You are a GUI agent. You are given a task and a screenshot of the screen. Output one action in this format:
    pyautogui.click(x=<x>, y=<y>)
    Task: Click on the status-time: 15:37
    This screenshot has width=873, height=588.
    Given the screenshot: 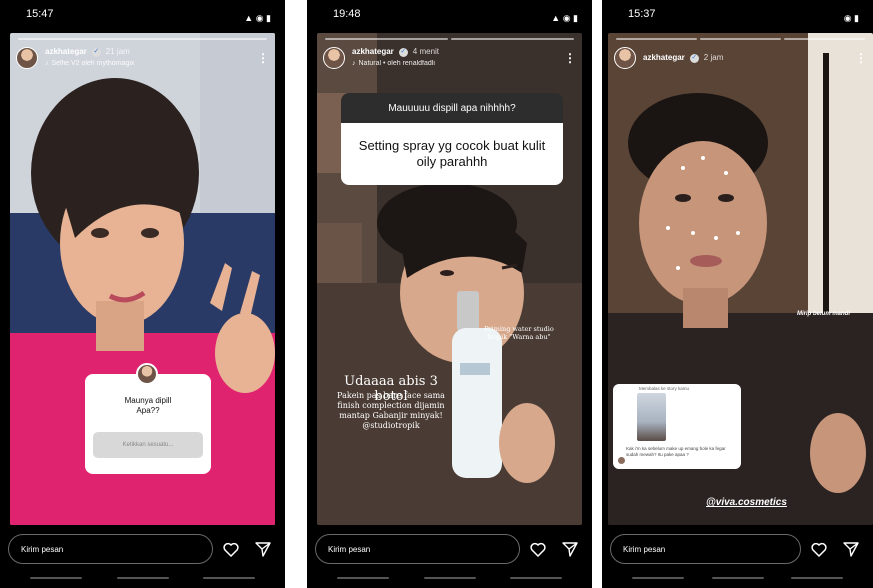 What is the action you would take?
    pyautogui.click(x=642, y=14)
    